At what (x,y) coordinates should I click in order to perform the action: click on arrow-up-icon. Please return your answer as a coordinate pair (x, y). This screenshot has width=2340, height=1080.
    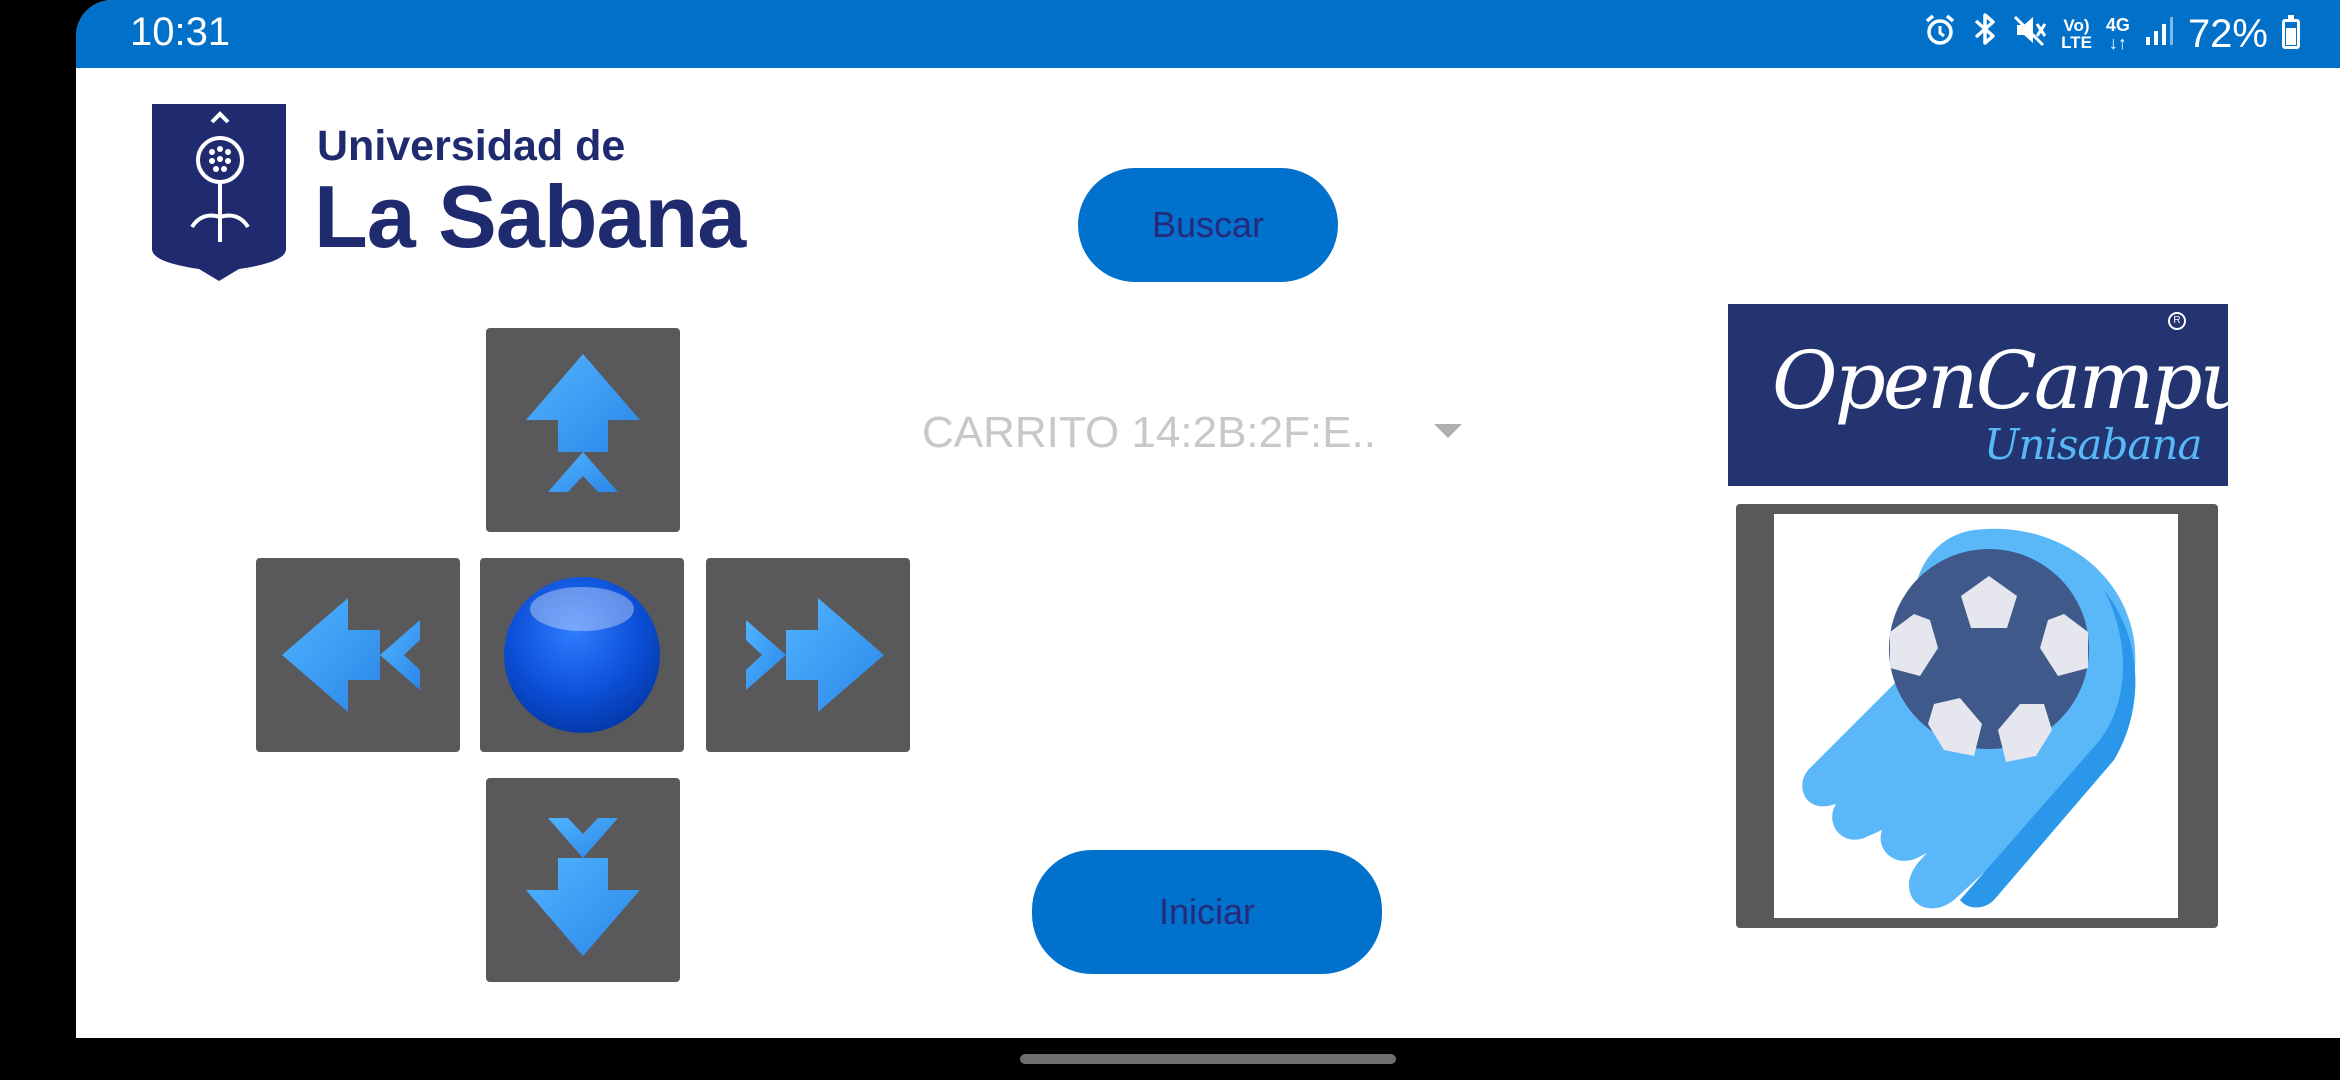
    Looking at the image, I should click on (583, 423).